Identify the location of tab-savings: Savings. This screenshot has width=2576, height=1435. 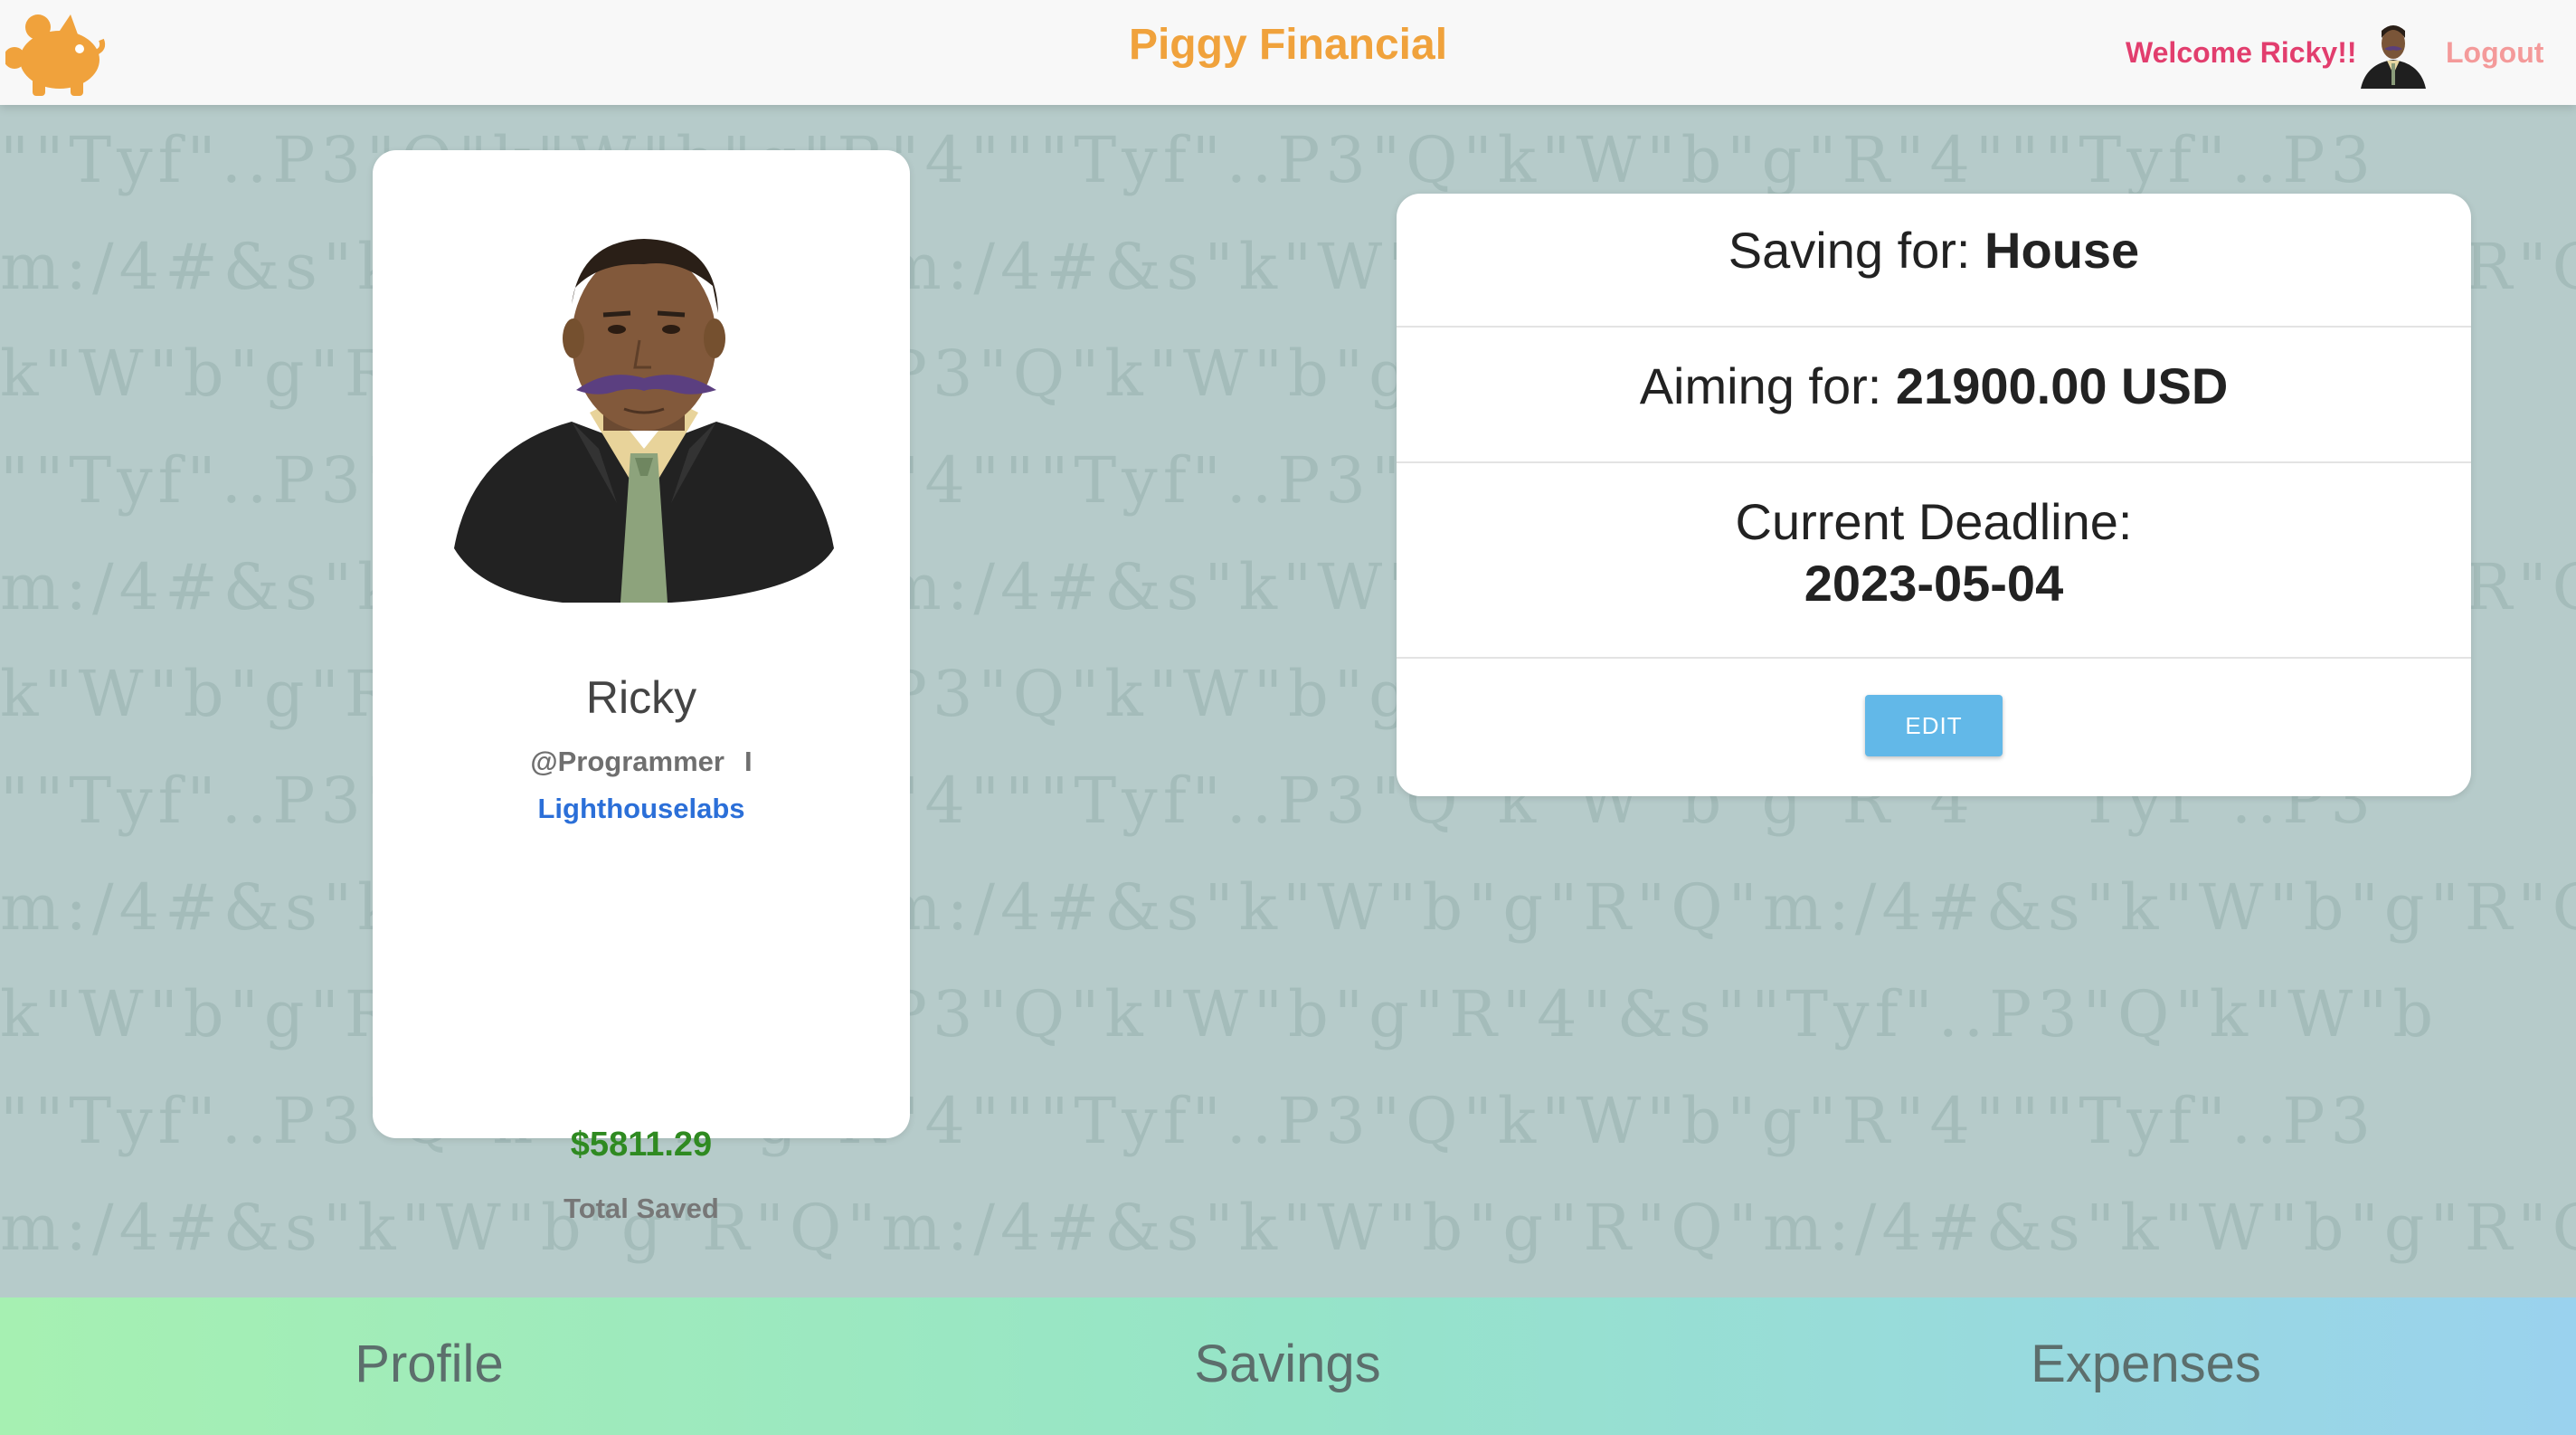
(1287, 1366).